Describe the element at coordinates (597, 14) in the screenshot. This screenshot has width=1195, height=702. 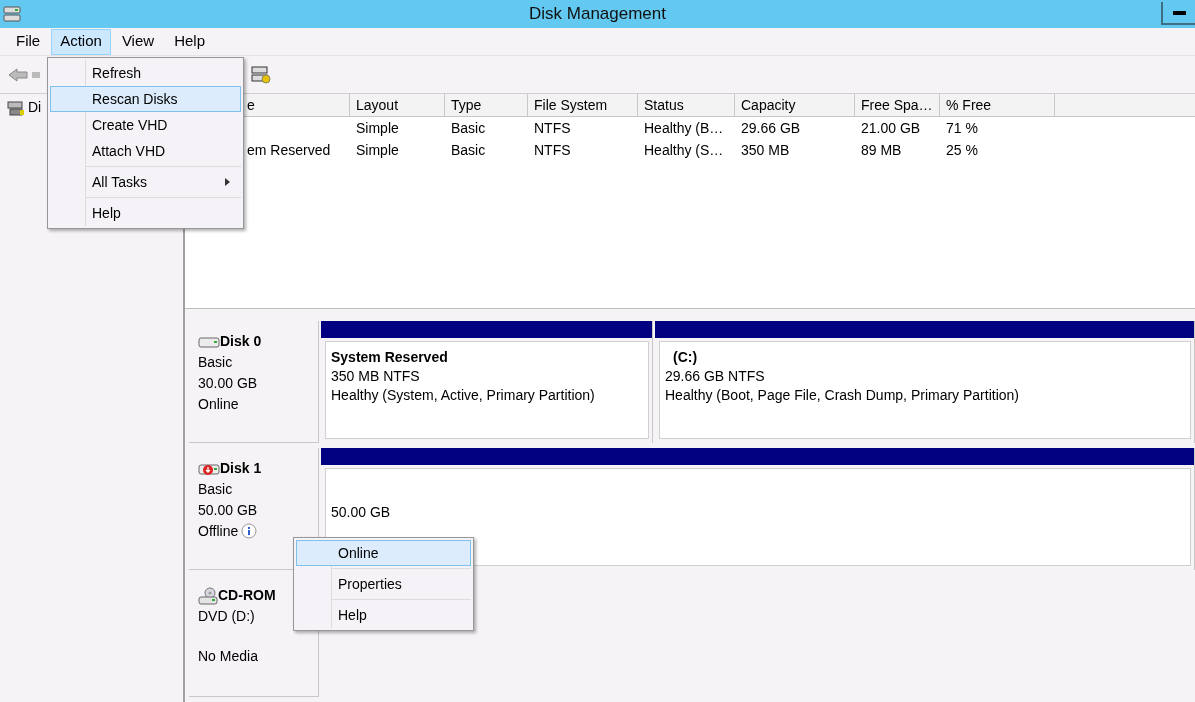
I see `window-title: Disk Management` at that location.